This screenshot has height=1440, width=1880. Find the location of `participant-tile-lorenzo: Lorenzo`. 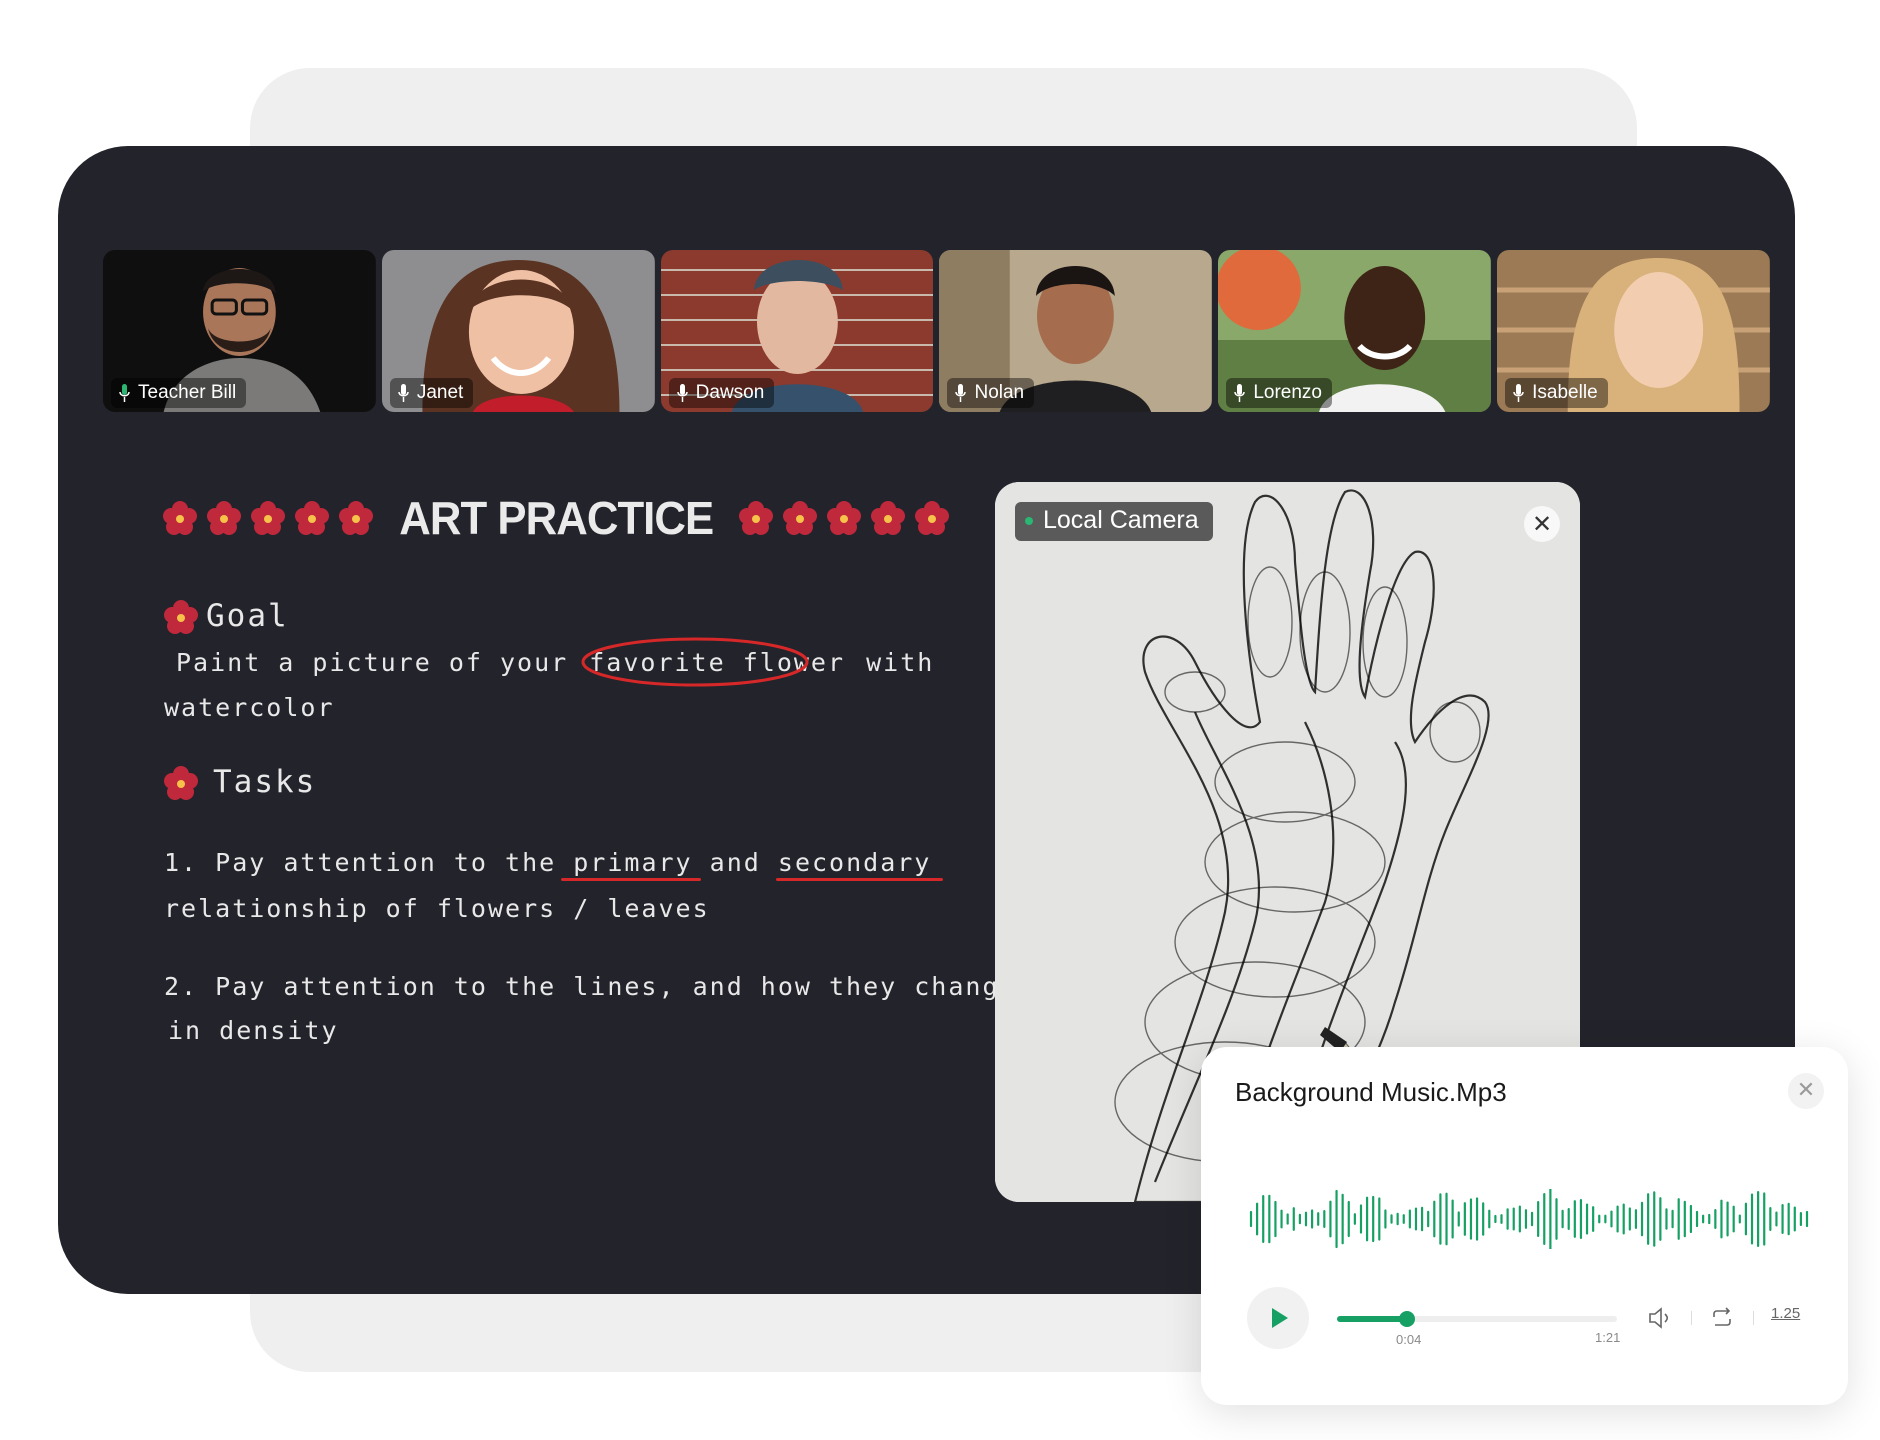

participant-tile-lorenzo: Lorenzo is located at coordinates (1355, 331).